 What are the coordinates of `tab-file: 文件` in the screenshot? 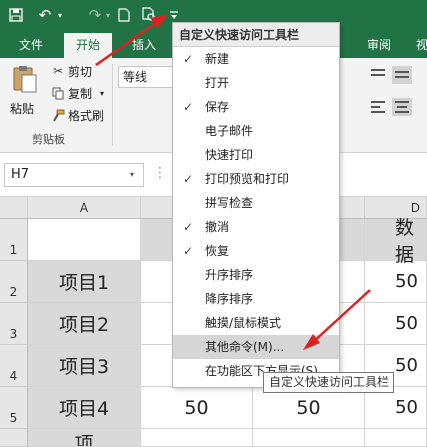 It's located at (31, 45).